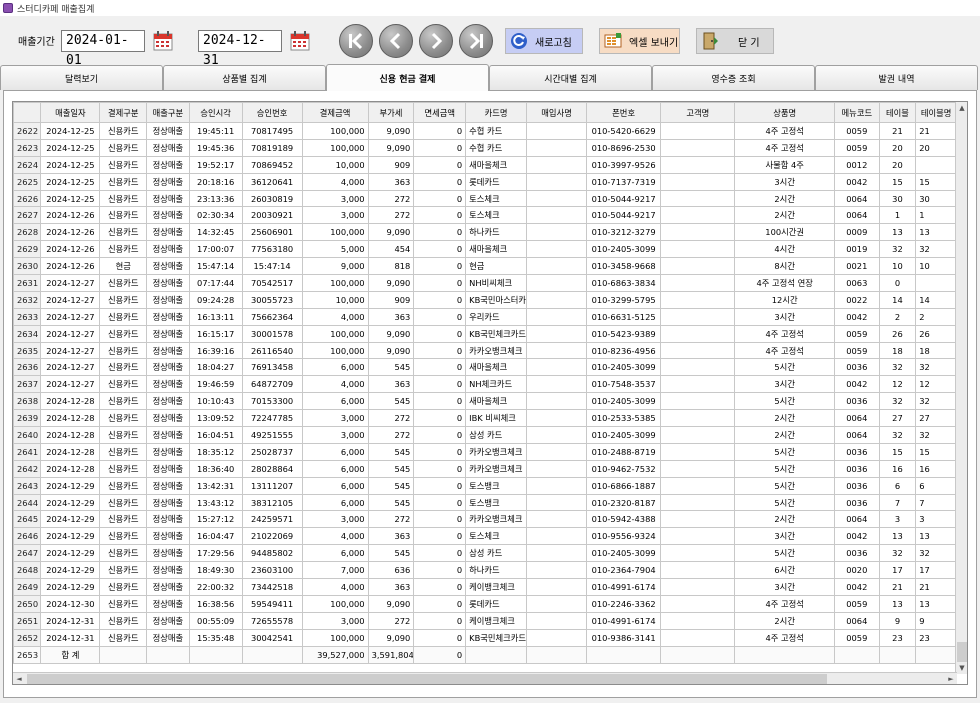 The height and width of the screenshot is (703, 980). What do you see at coordinates (215, 215) in the screenshot?
I see `table-cell: 02:30:34` at bounding box center [215, 215].